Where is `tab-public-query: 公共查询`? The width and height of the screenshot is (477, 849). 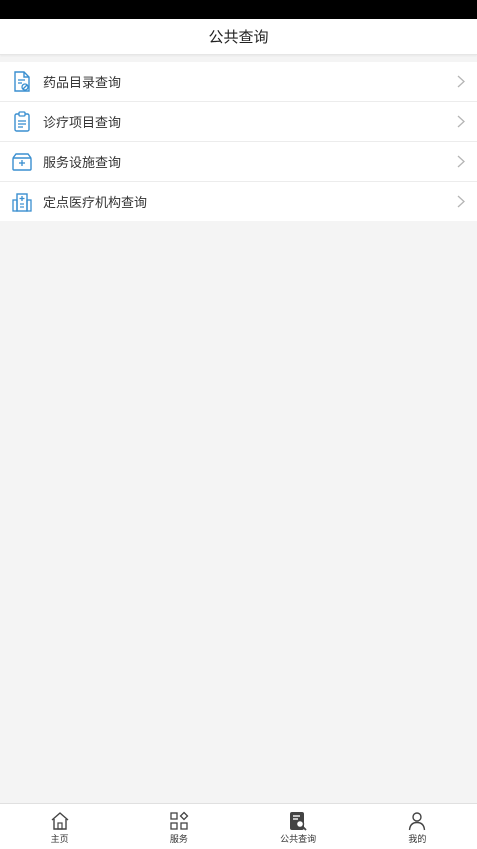
tab-public-query: 公共查询 is located at coordinates (298, 826).